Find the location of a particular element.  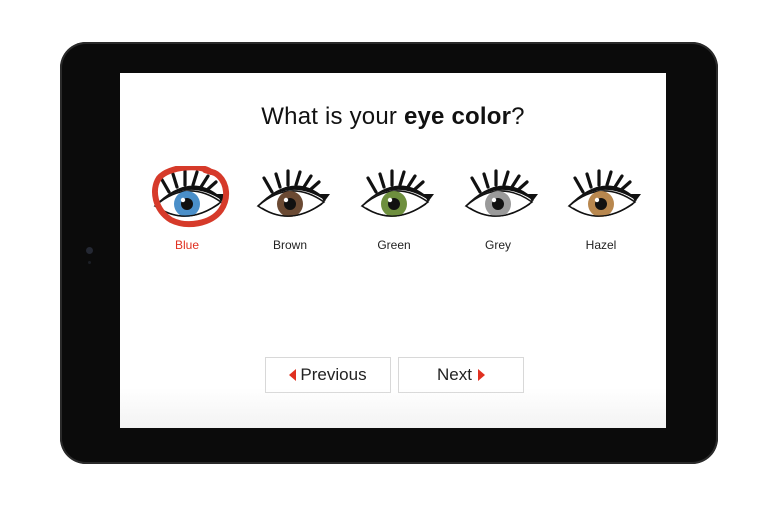

option-label: Grey is located at coordinates (497, 245).